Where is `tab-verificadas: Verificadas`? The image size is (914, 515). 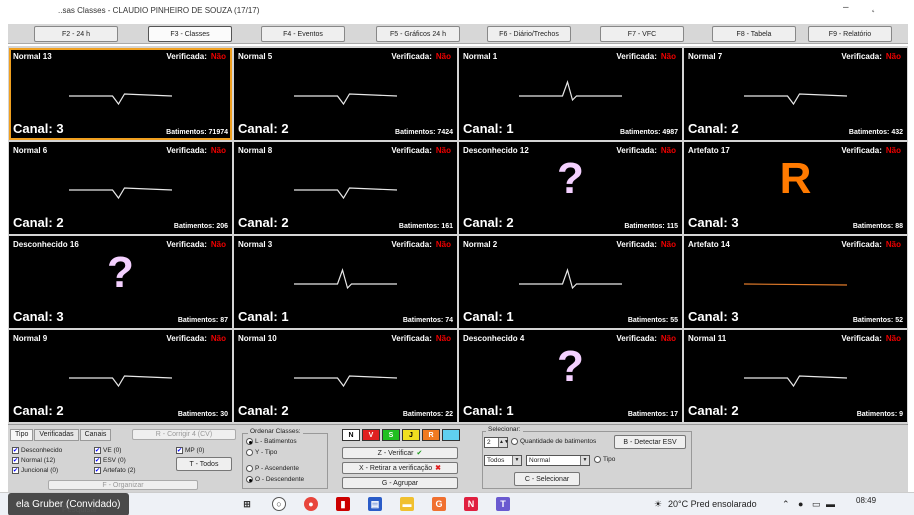
tab-verificadas: Verificadas is located at coordinates (56, 435).